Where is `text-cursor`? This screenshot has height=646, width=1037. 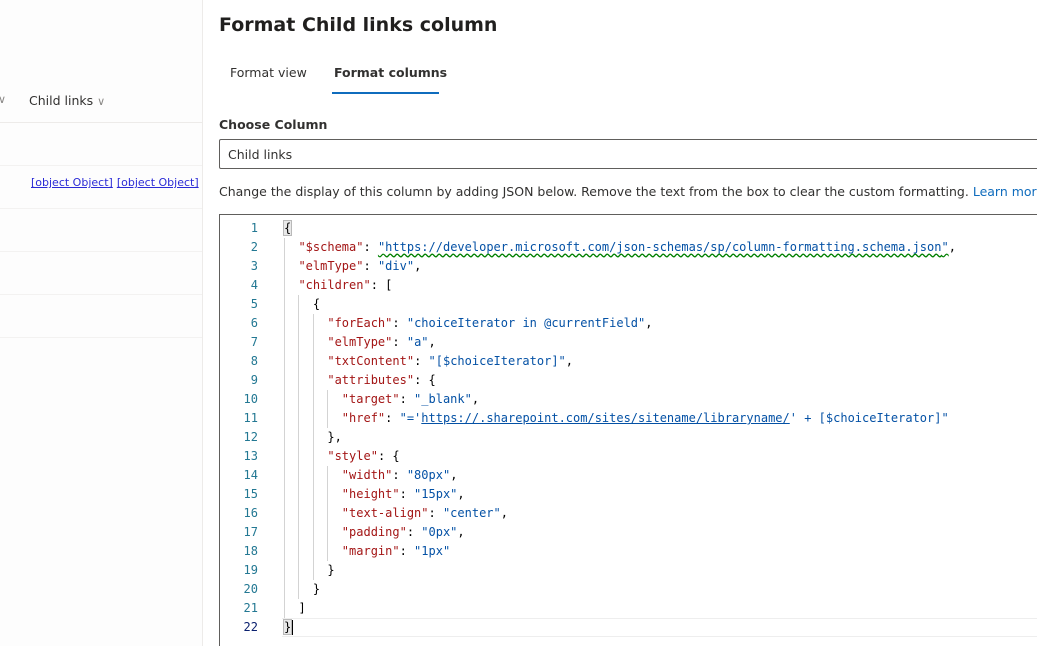 text-cursor is located at coordinates (292, 627).